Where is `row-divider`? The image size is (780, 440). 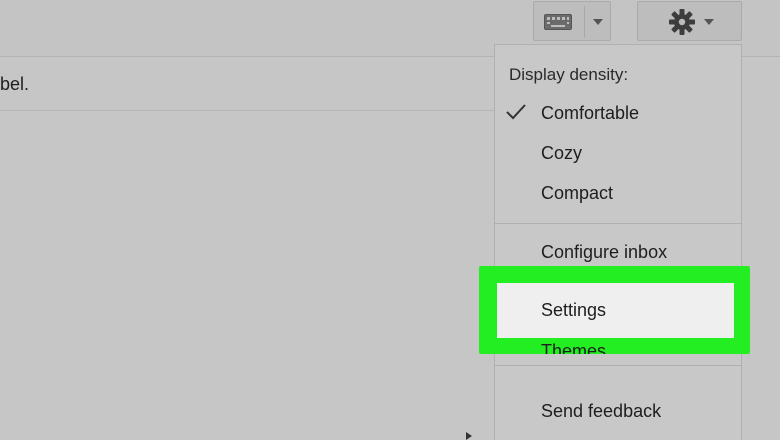
row-divider is located at coordinates (247, 110).